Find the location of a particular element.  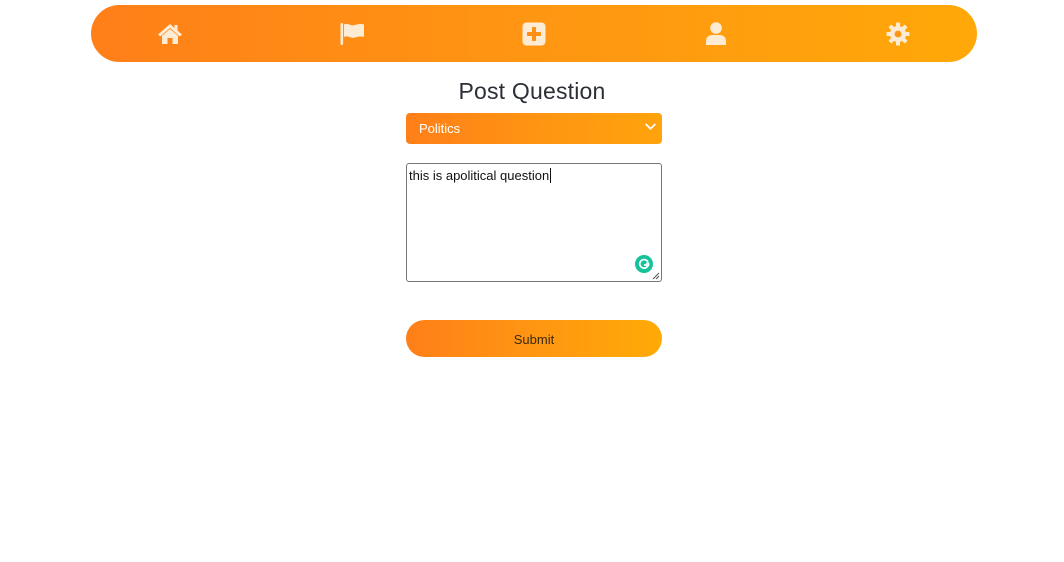

plus-square-icon is located at coordinates (534, 34).